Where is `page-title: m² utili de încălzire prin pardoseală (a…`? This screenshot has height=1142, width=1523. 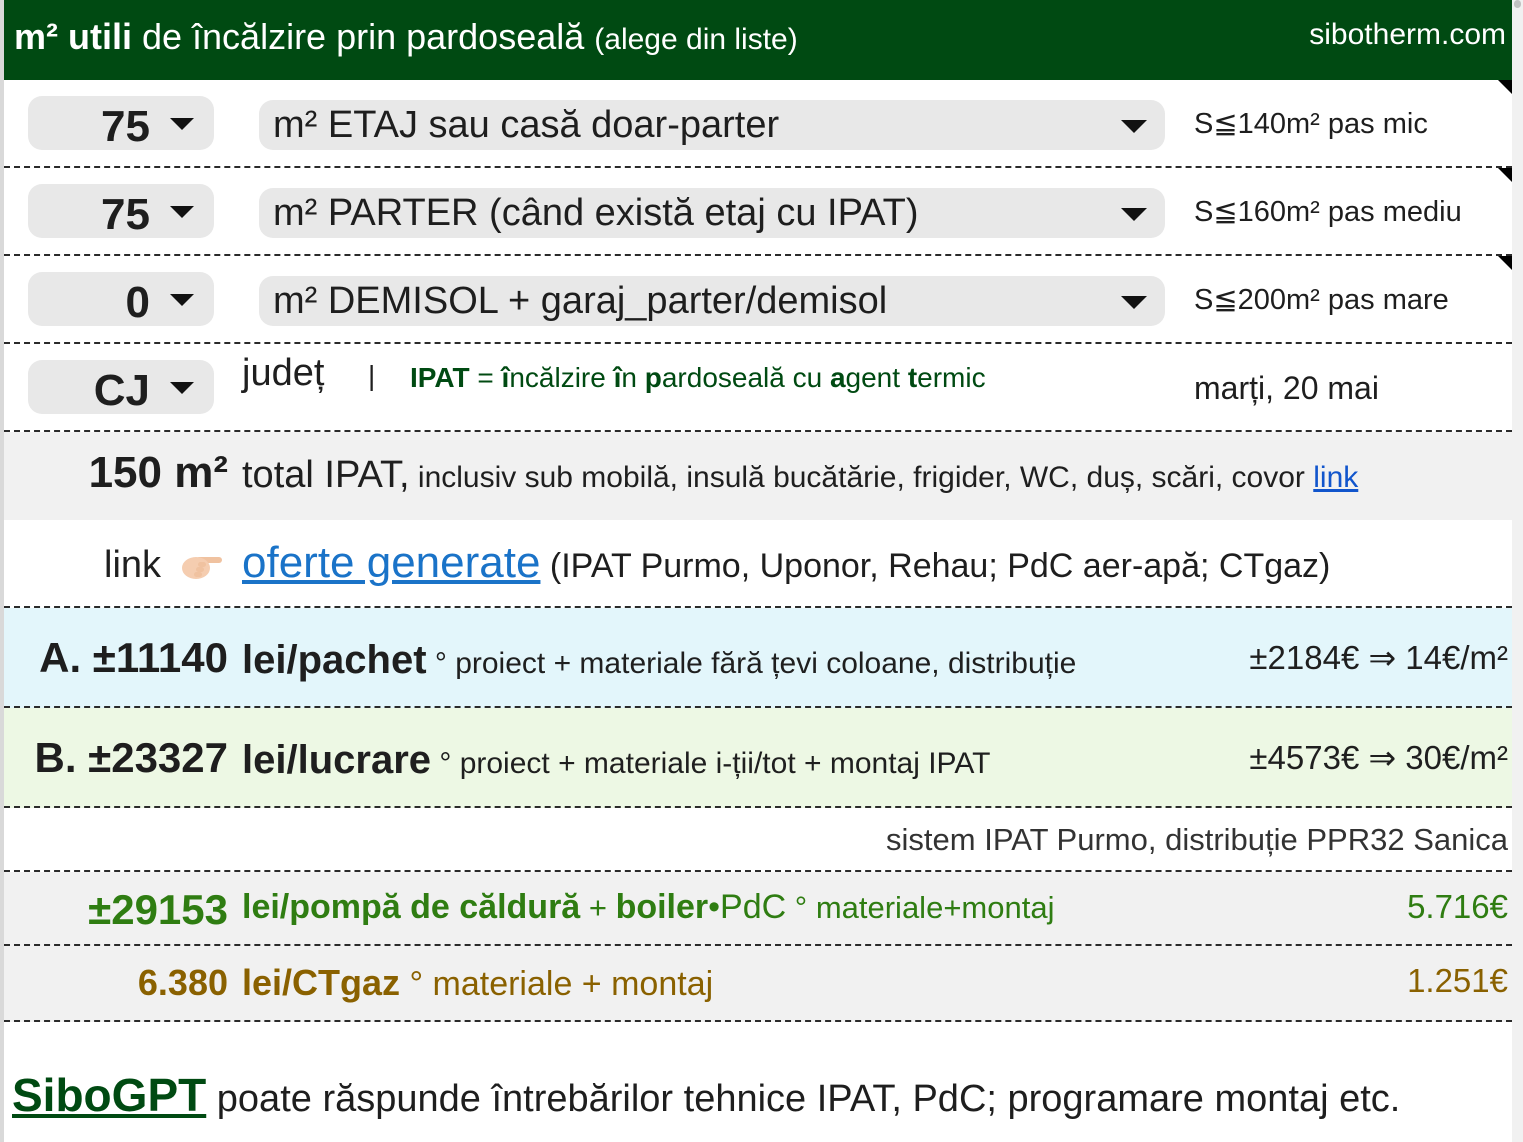
page-title: m² utili de încălzire prin pardoseală (a… is located at coordinates (406, 37).